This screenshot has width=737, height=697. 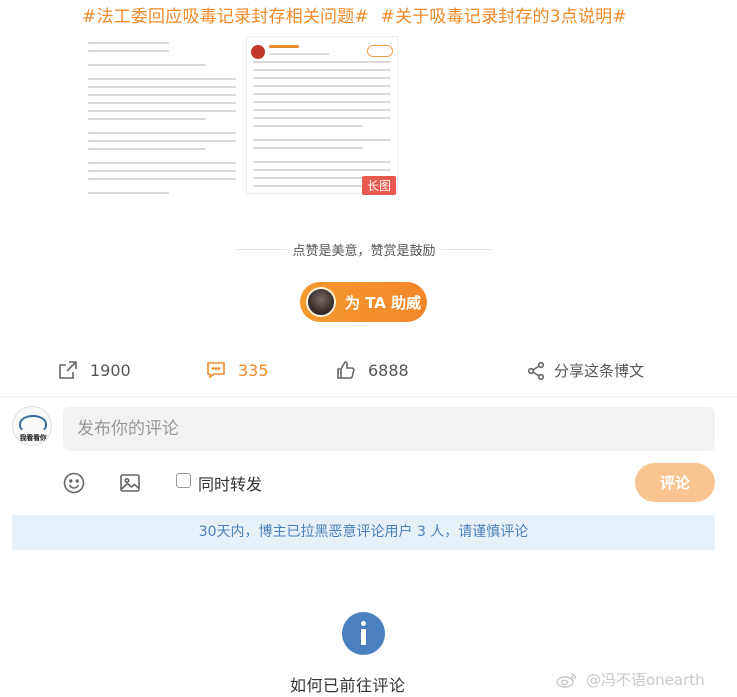 What do you see at coordinates (379, 185) in the screenshot?
I see `long-image-badge: 长图` at bounding box center [379, 185].